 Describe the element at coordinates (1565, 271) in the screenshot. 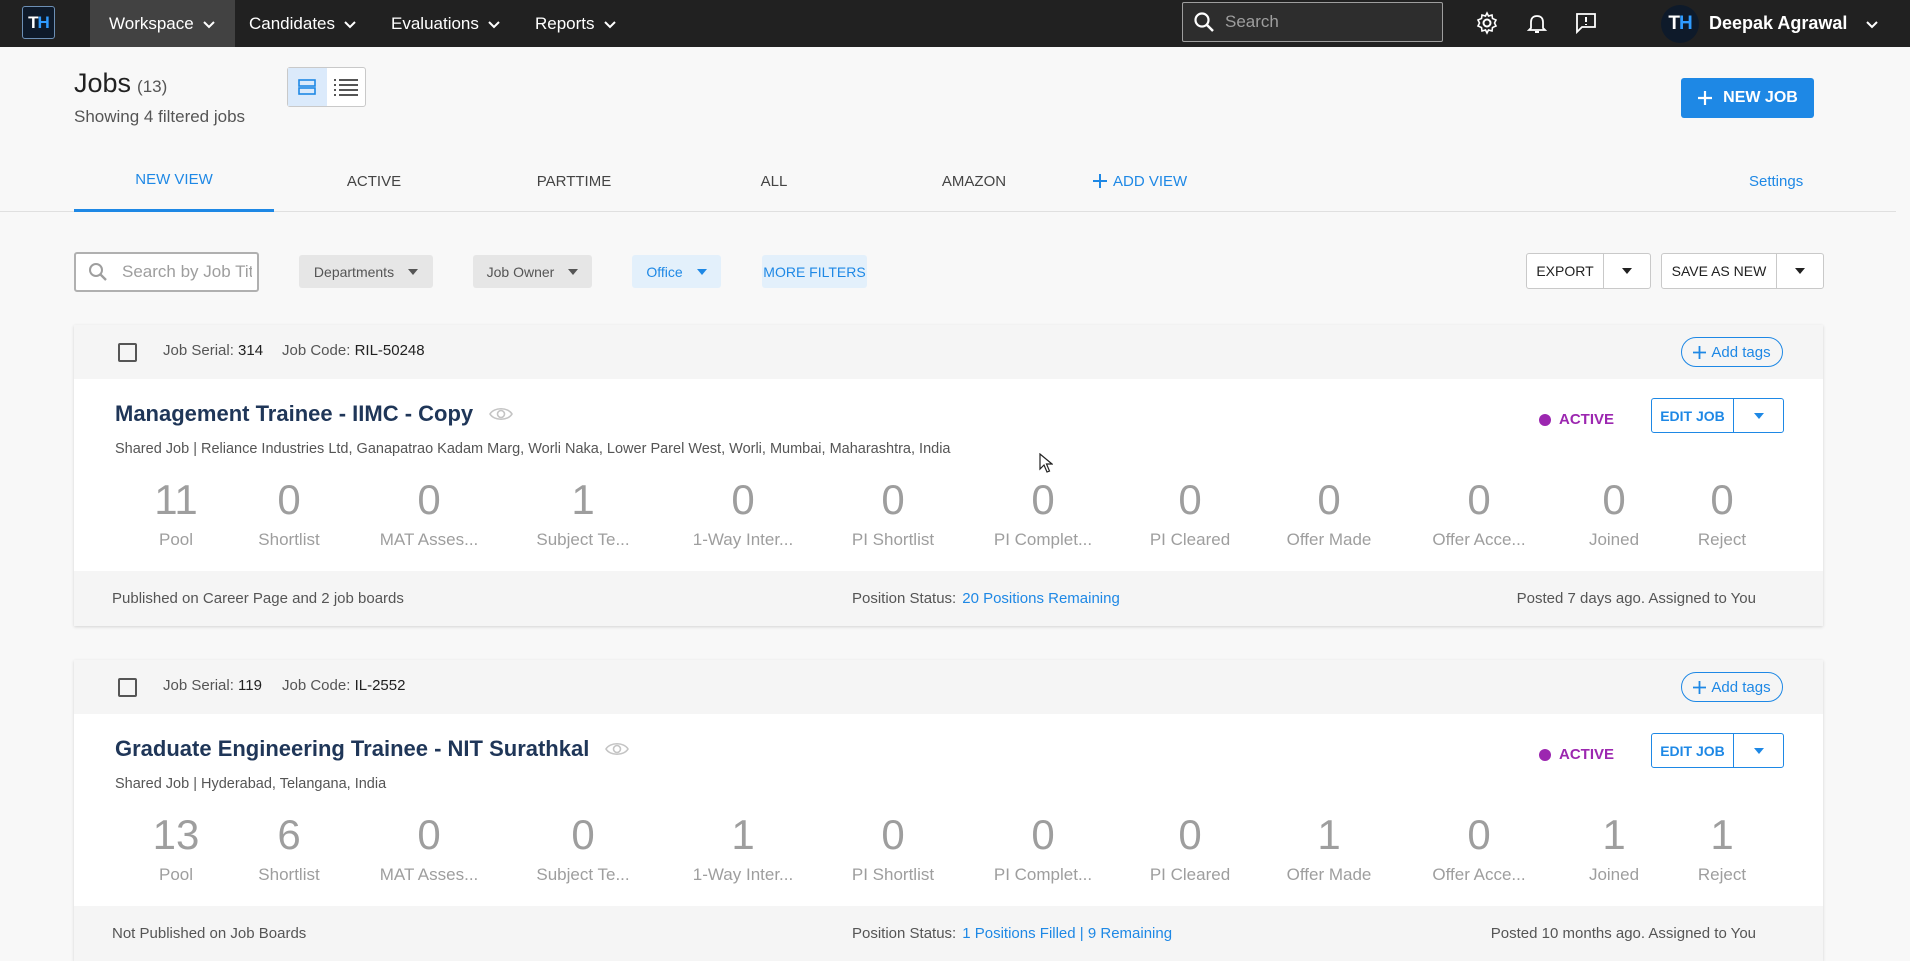

I see `export-button: EXPORT` at that location.